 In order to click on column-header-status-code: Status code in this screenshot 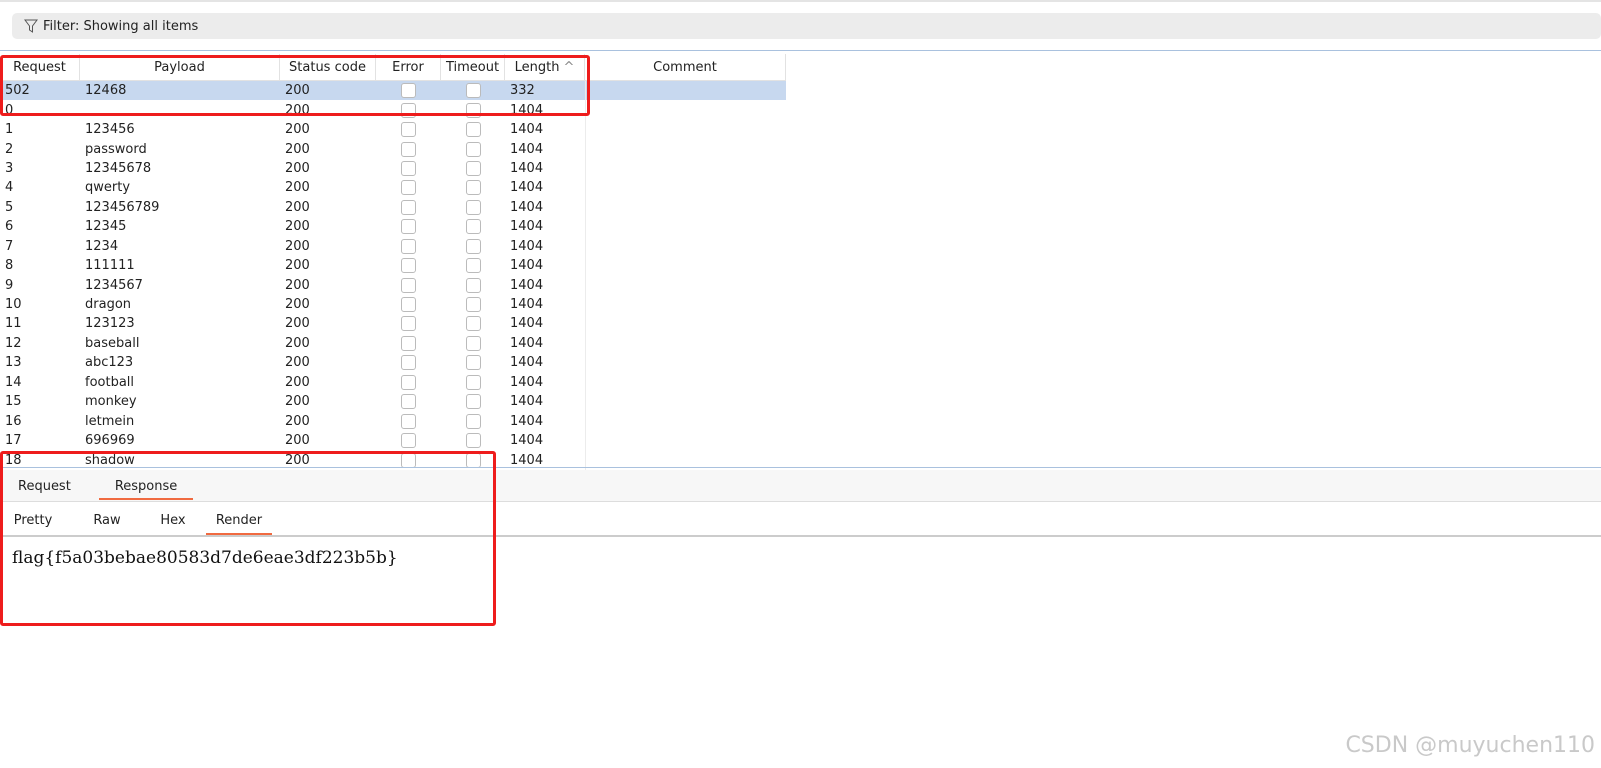, I will do `click(328, 67)`.